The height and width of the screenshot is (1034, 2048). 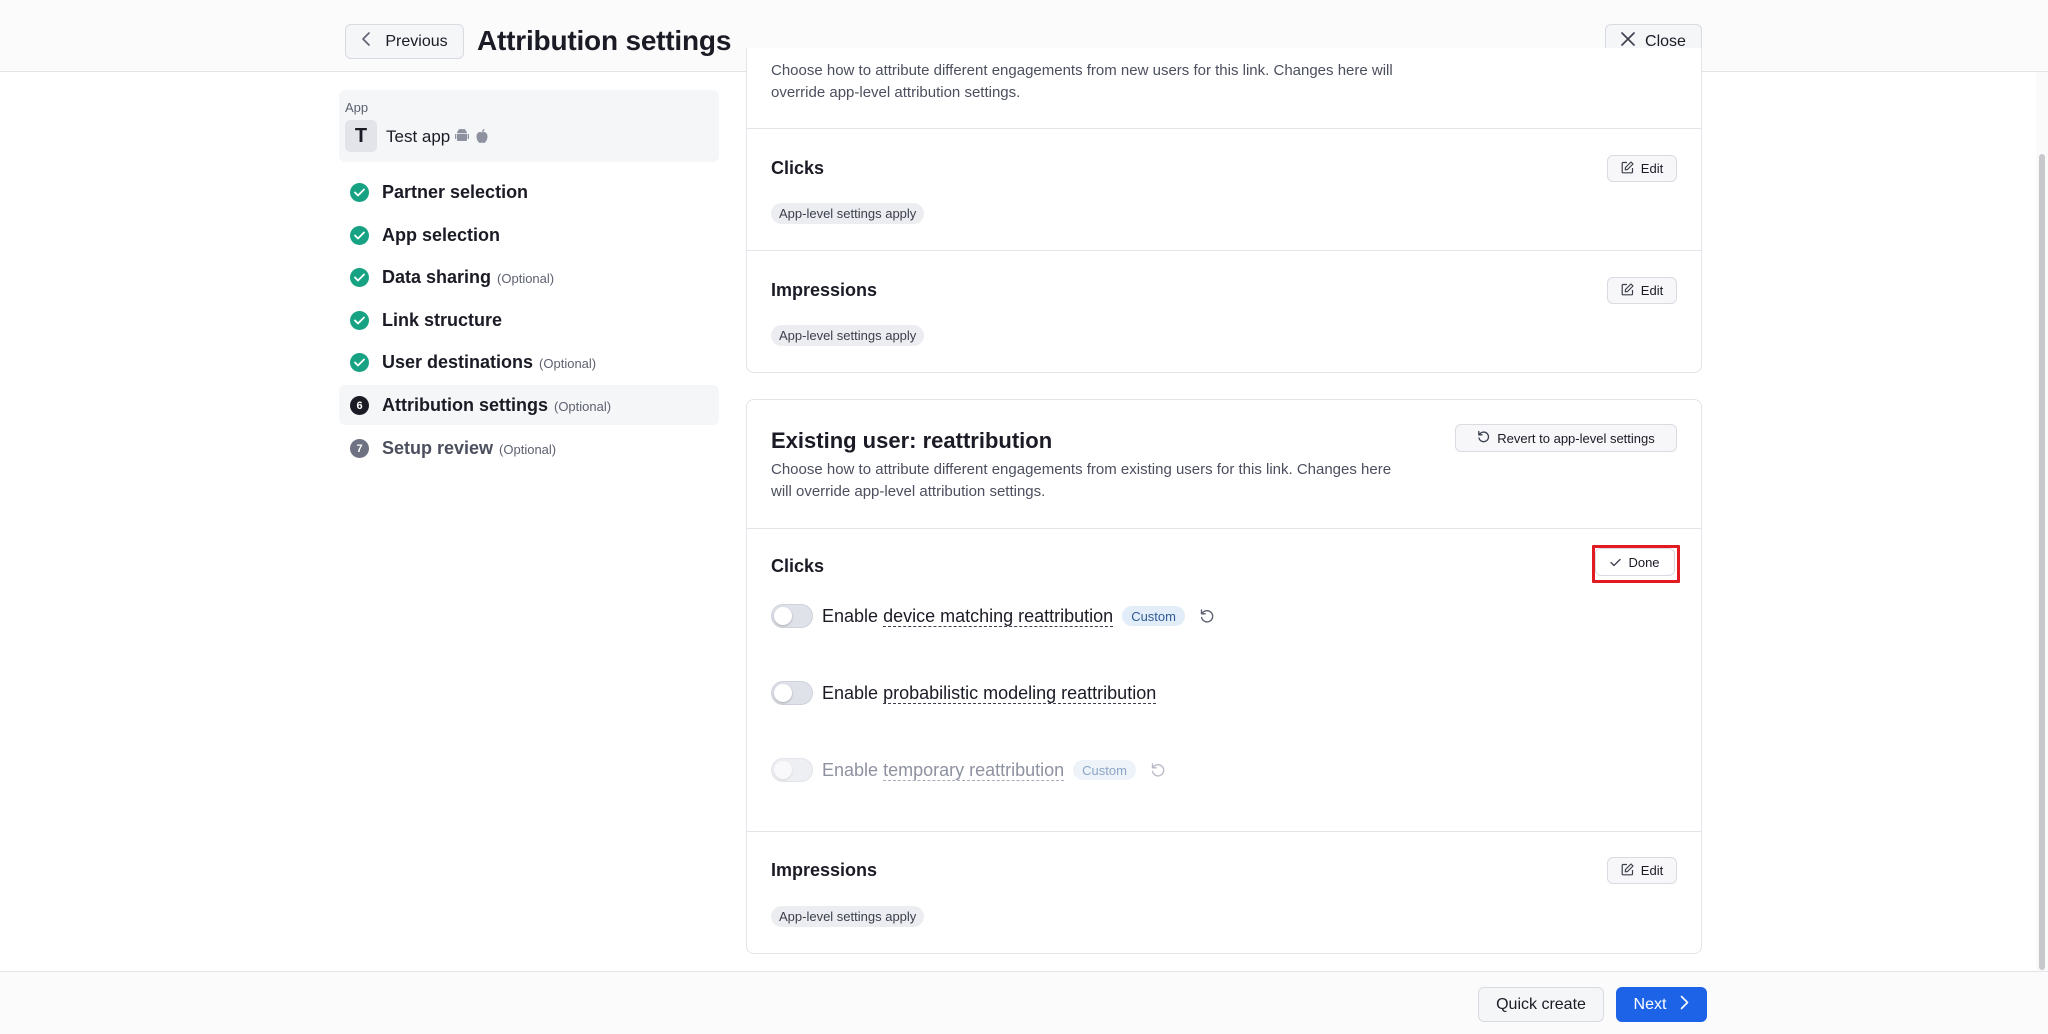 I want to click on next-button: Next, so click(x=1661, y=1004).